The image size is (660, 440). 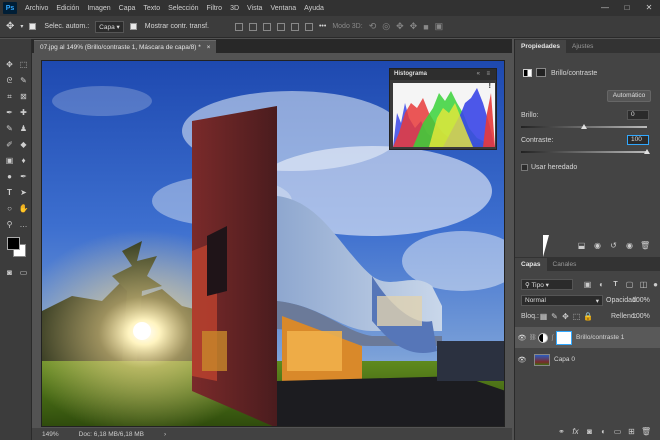 What do you see at coordinates (36, 8) in the screenshot?
I see `menu-archivo: Archivo` at bounding box center [36, 8].